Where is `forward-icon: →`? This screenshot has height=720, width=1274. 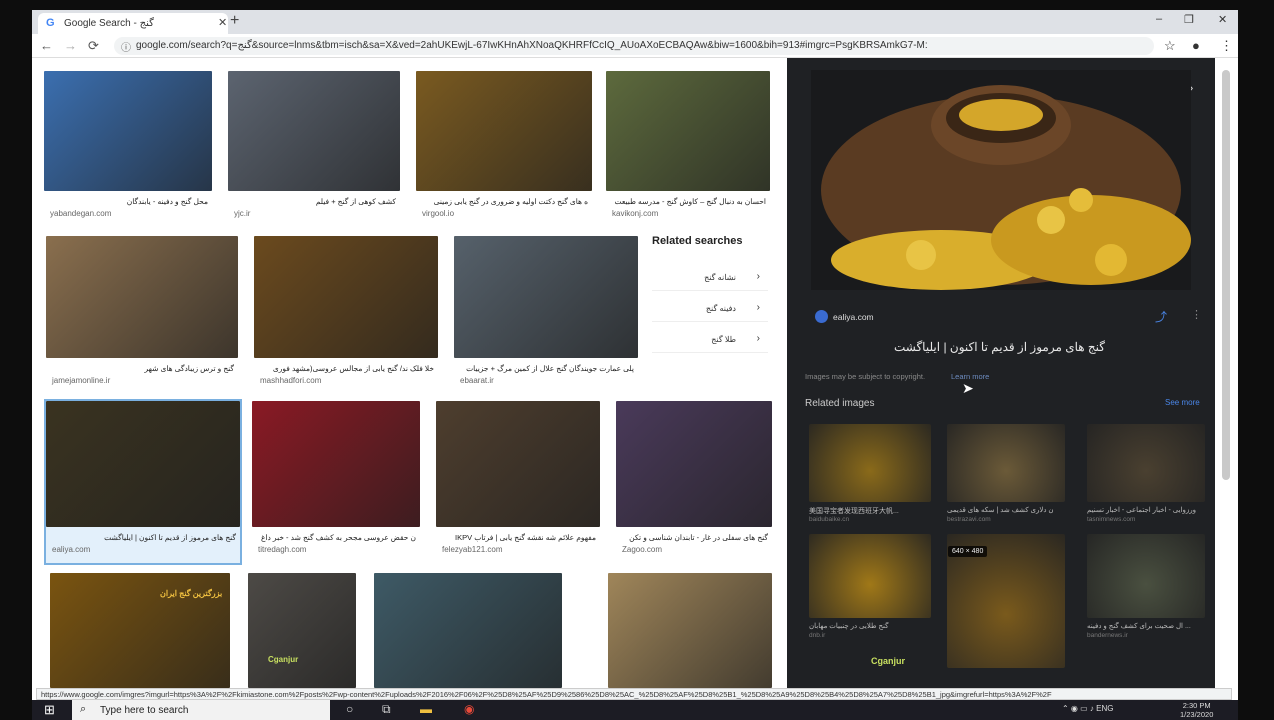
forward-icon: → is located at coordinates (70, 45).